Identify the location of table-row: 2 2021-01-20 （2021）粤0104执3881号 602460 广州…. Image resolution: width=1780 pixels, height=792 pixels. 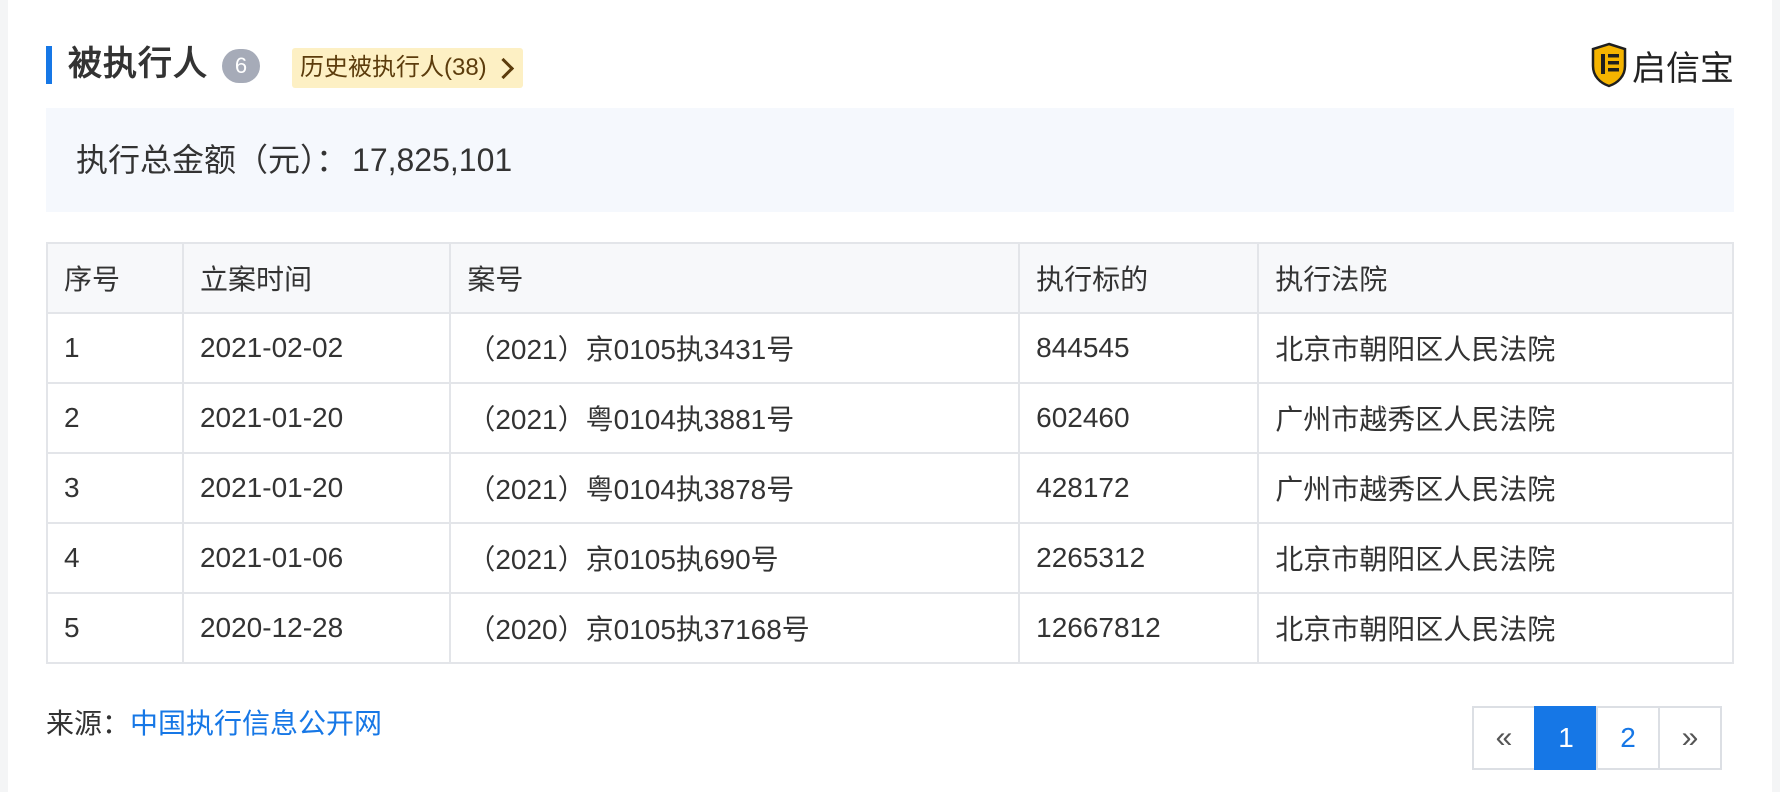
(890, 418).